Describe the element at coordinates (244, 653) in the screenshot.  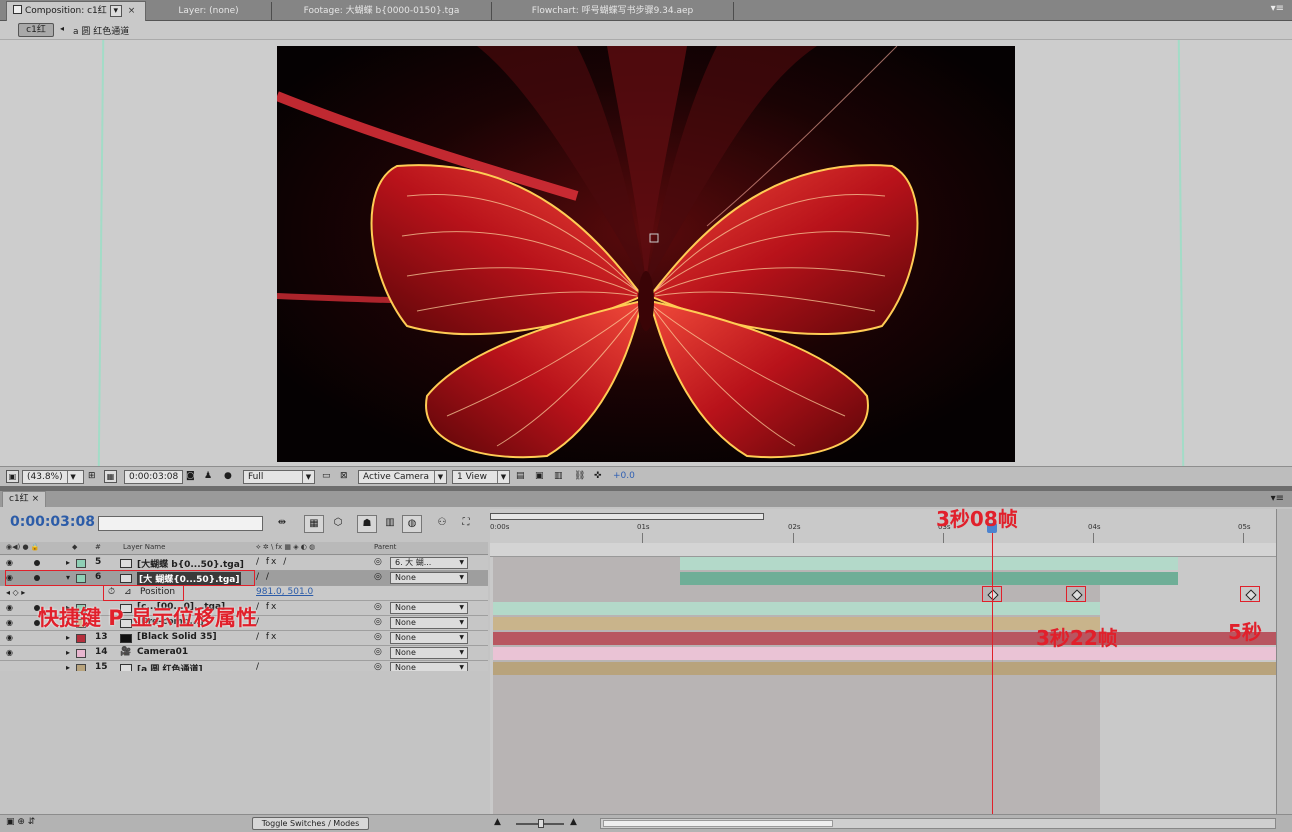
I see `table-row: ◉ ▸ 14 🎥 Camera01 ◎ None` at that location.